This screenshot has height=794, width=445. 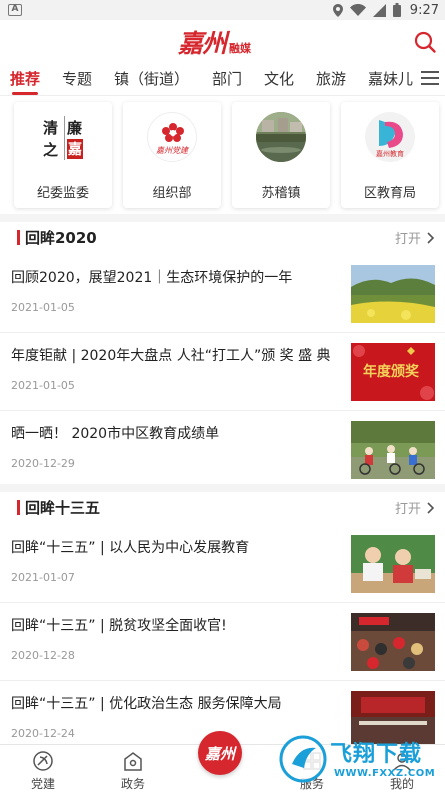 I want to click on location-icon, so click(x=337, y=10).